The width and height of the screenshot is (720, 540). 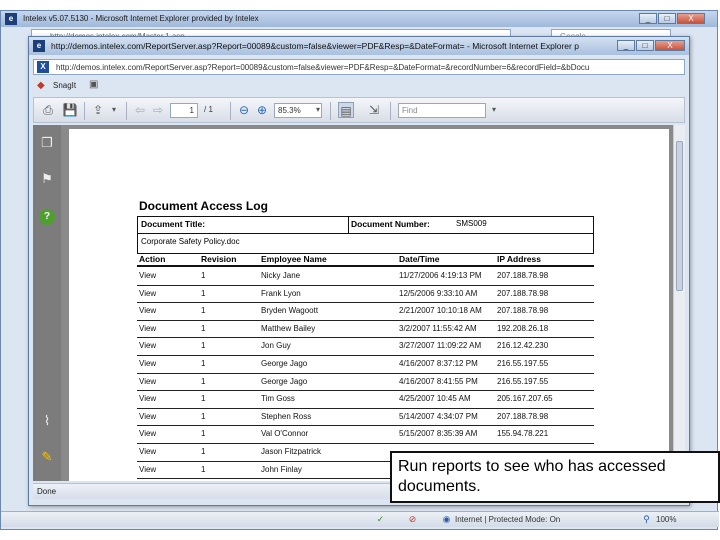 What do you see at coordinates (679, 216) in the screenshot?
I see `scrollbar-thumb` at bounding box center [679, 216].